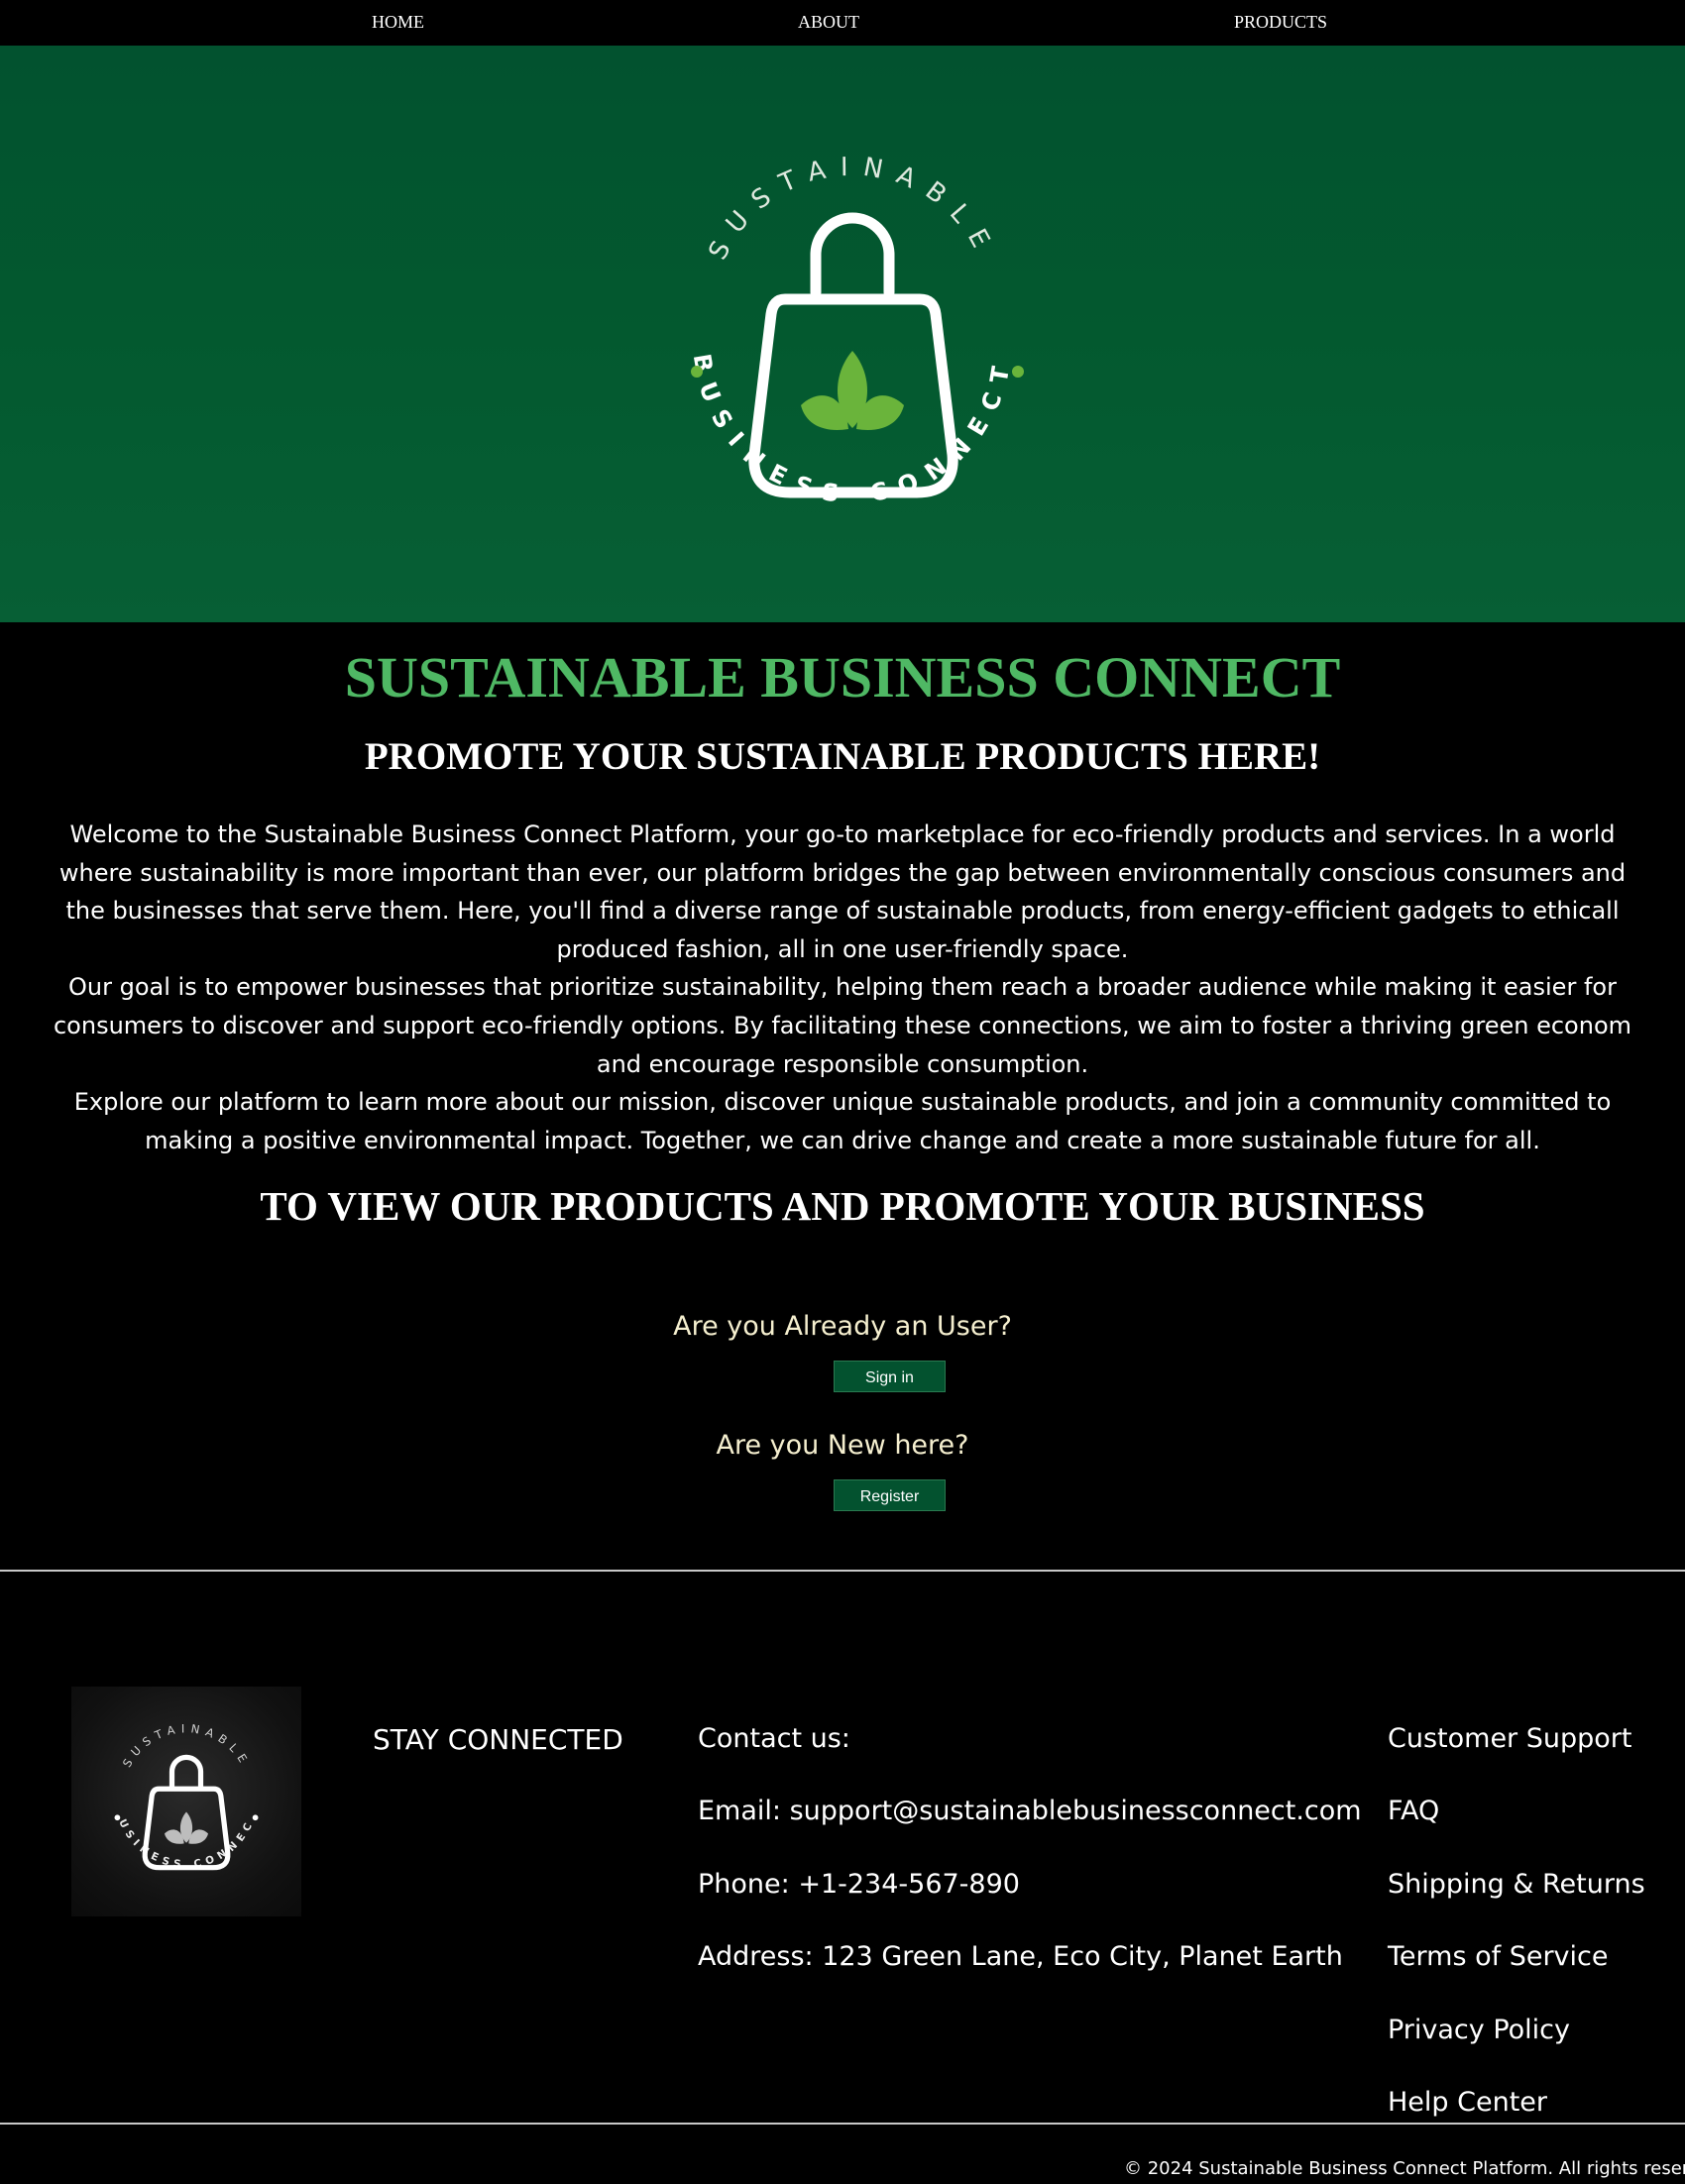  What do you see at coordinates (852, 390) in the screenshot?
I see `leaf-icon` at bounding box center [852, 390].